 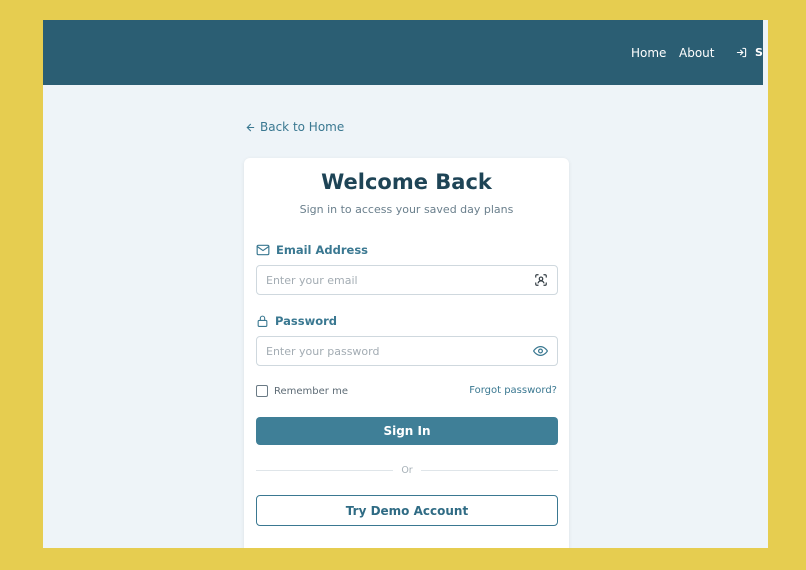 I want to click on sign-in-button: Sign In, so click(x=407, y=431).